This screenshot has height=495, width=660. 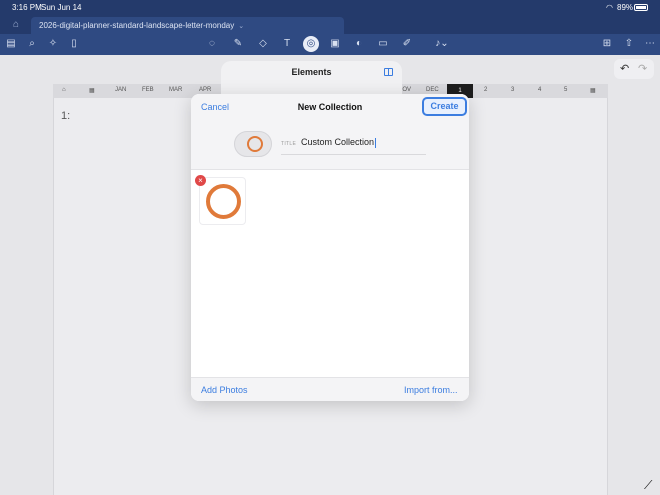 What do you see at coordinates (376, 142) in the screenshot?
I see `text-caret` at bounding box center [376, 142].